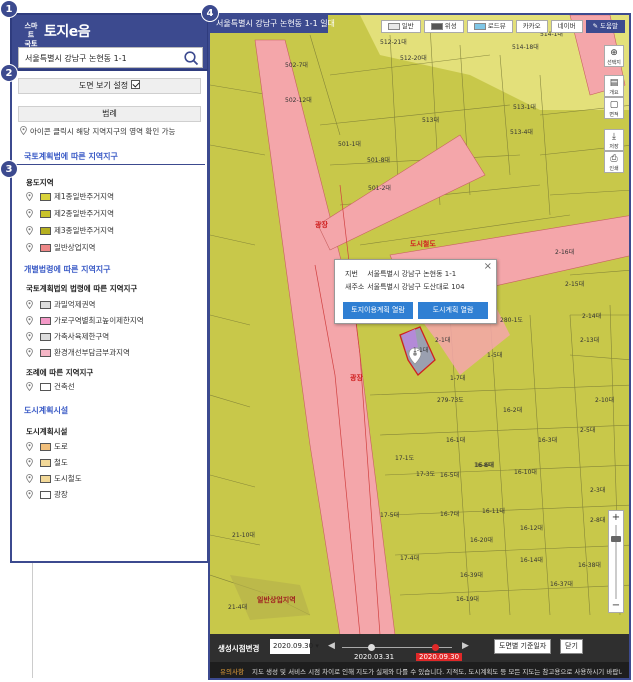  I want to click on naver-button: 네이버, so click(566, 26).